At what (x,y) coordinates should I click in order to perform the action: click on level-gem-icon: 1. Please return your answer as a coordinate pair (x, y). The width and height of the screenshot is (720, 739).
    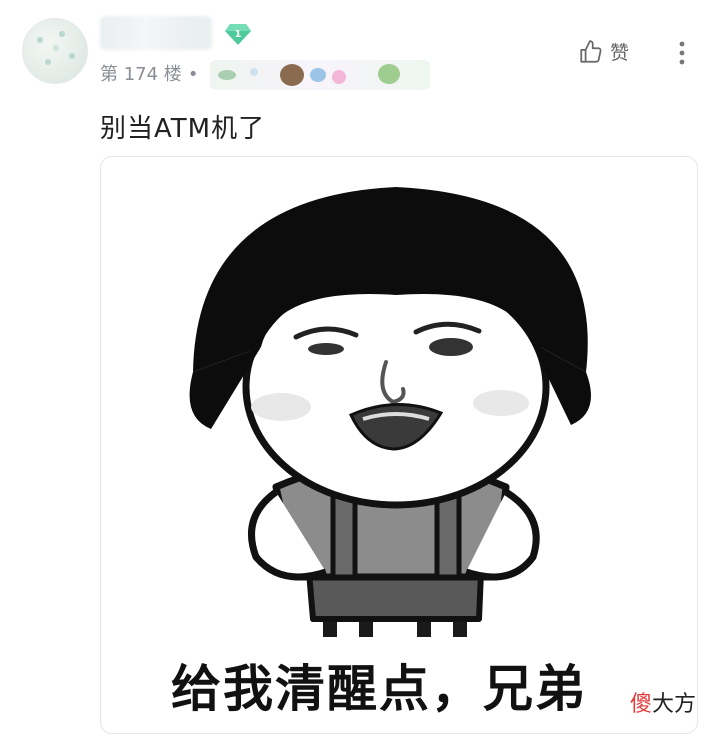
    Looking at the image, I should click on (238, 34).